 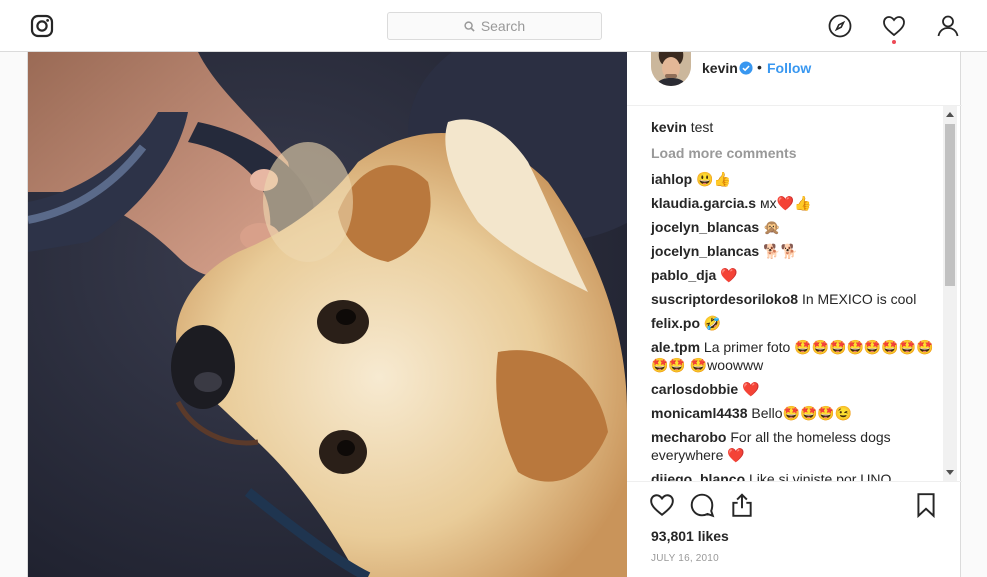 What do you see at coordinates (950, 205) in the screenshot?
I see `scrollbar-thumb` at bounding box center [950, 205].